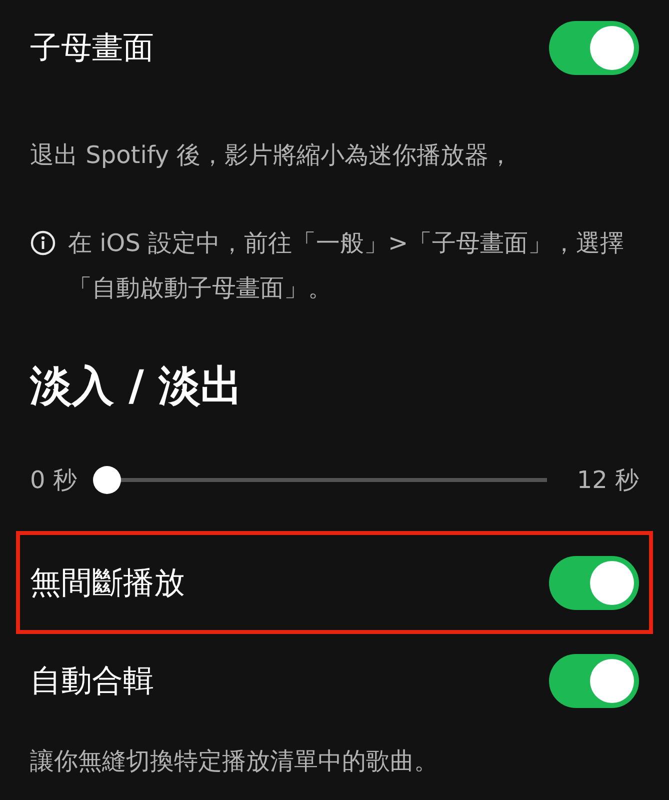  Describe the element at coordinates (347, 266) in the screenshot. I see `info-text: 在 iOS 設定中，前往「一般」>「子母畫面」，選擇「自動啟動子母畫面」。` at that location.